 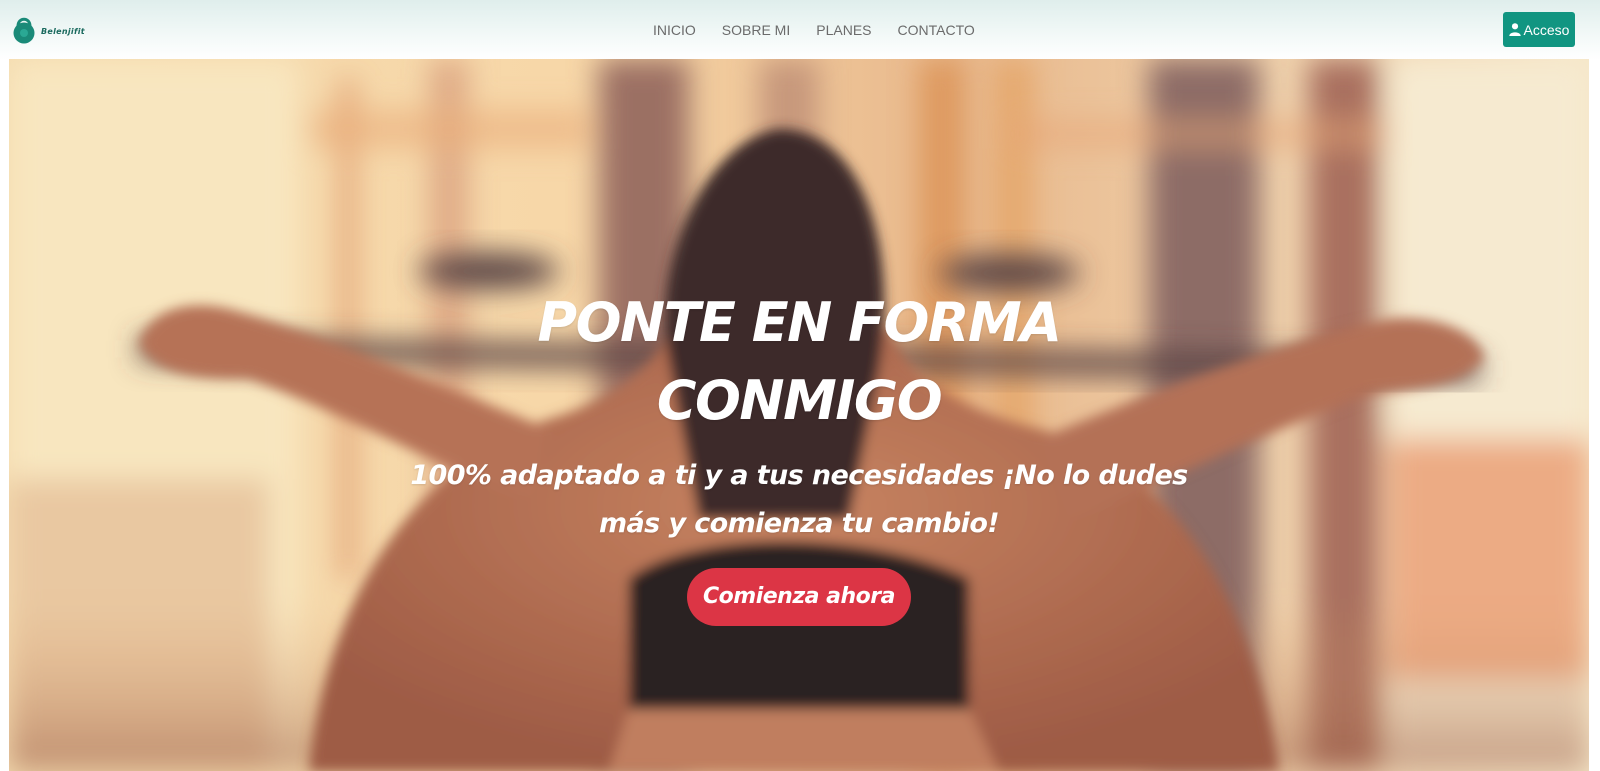 What do you see at coordinates (843, 30) in the screenshot?
I see `nav-planes: PLANES` at bounding box center [843, 30].